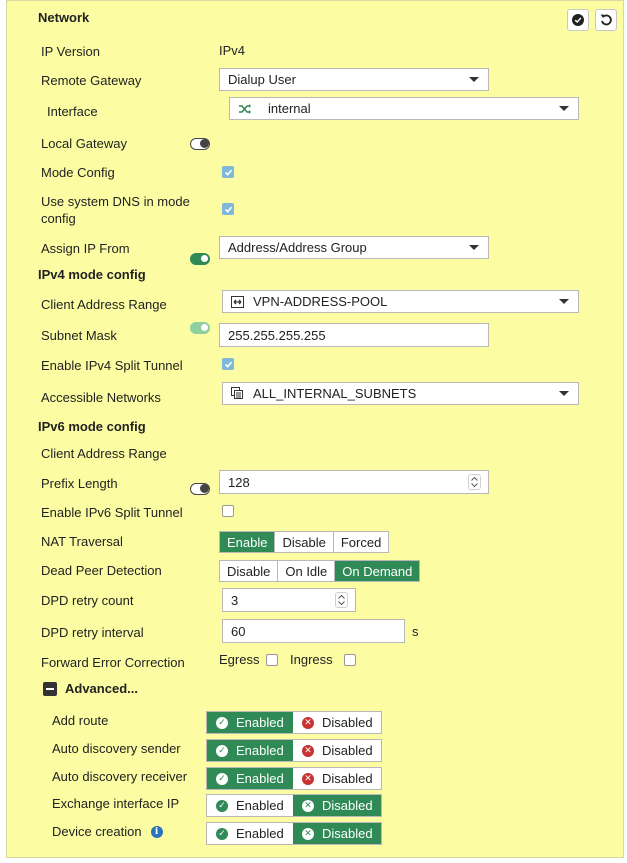  I want to click on dpd-on-idle: On Idle, so click(307, 571).